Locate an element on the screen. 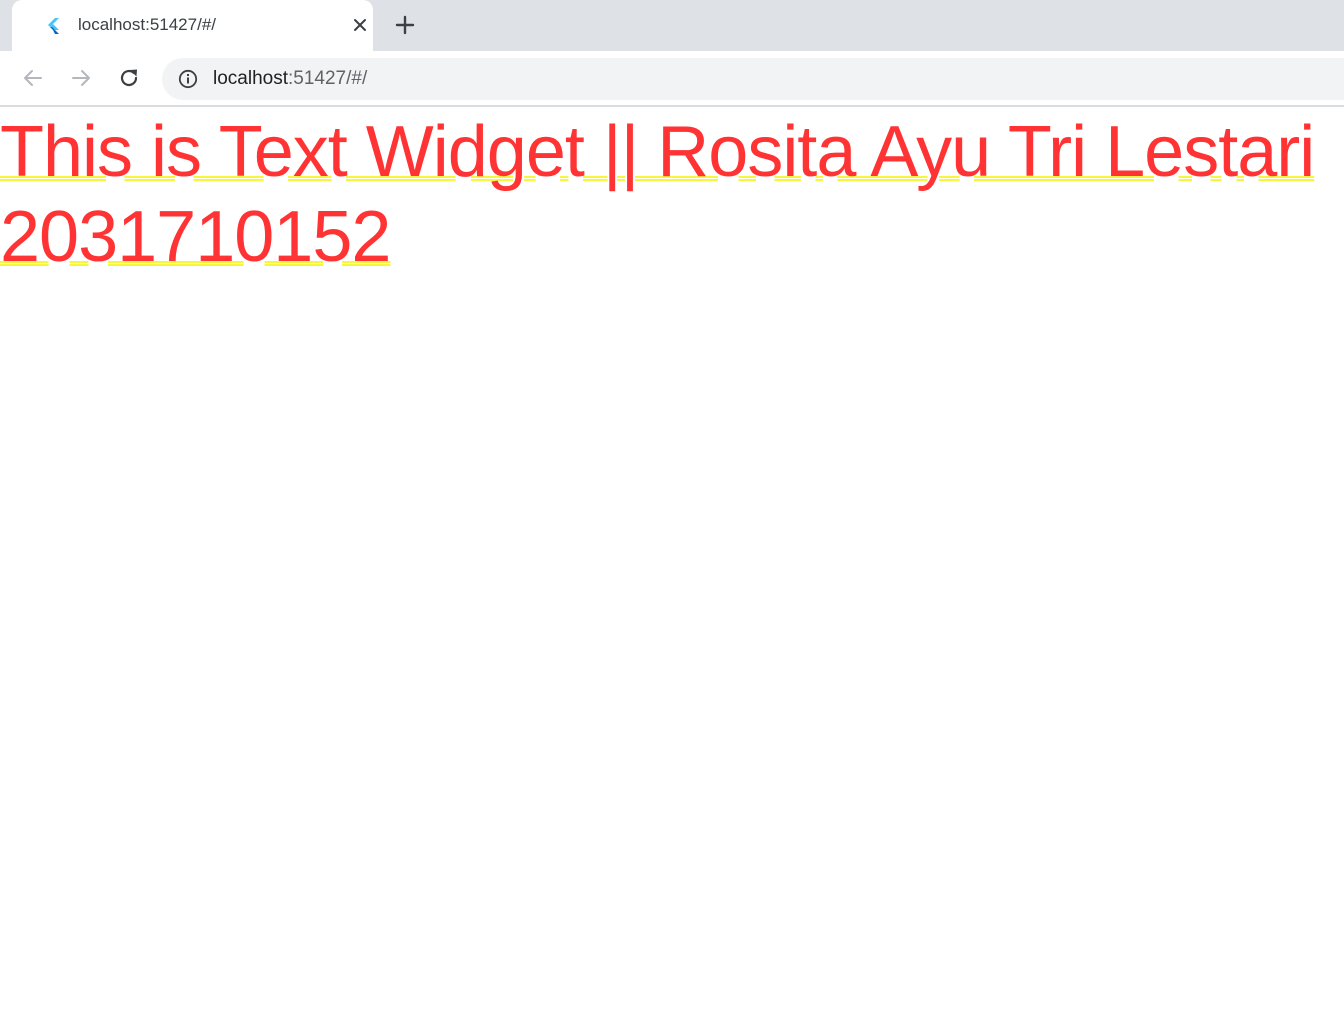 The width and height of the screenshot is (1344, 1013). tab-title: localhost:51427/#/ is located at coordinates (147, 24).